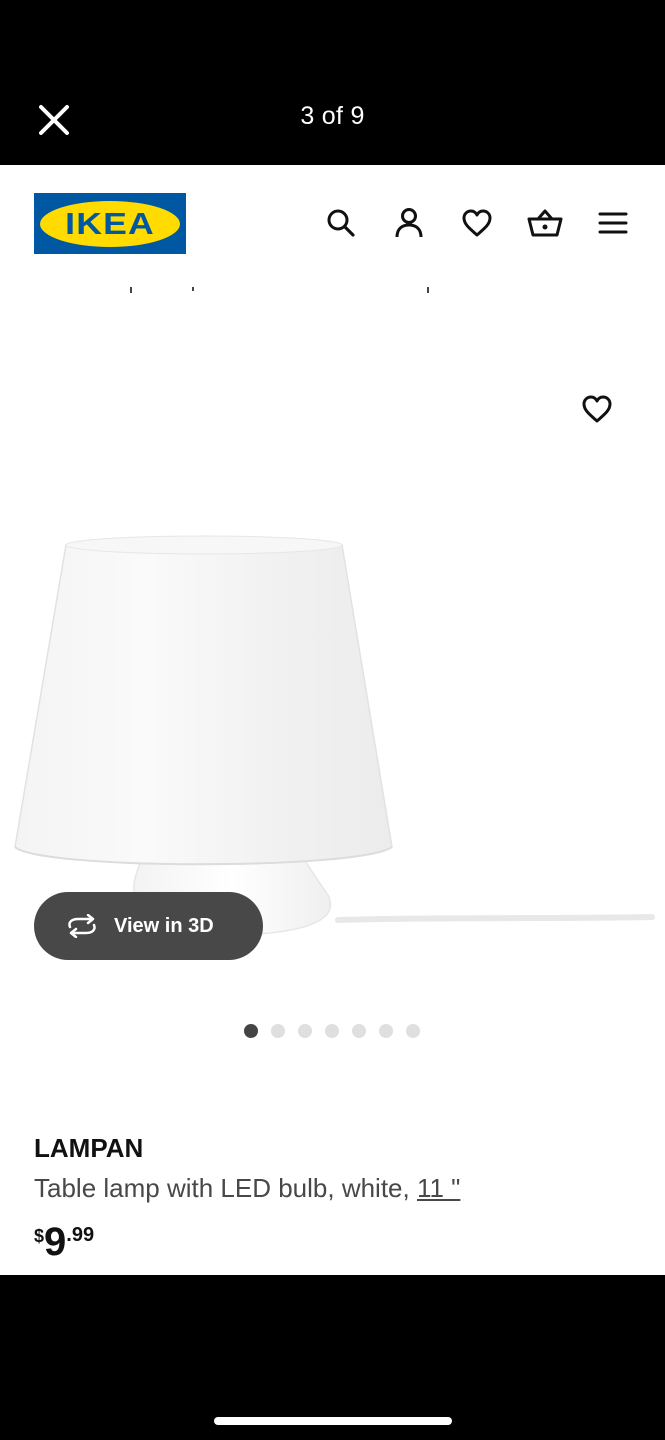 The height and width of the screenshot is (1440, 665). Describe the element at coordinates (164, 925) in the screenshot. I see `view-in-3d-label: View in 3D` at that location.